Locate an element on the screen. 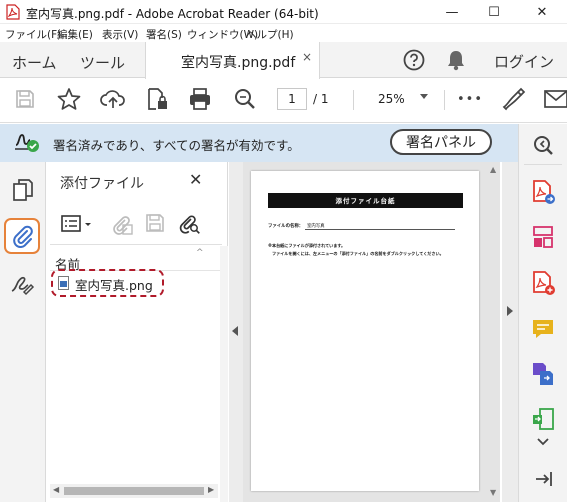 Image resolution: width=567 pixels, height=502 pixels. printer-icon is located at coordinates (200, 99).